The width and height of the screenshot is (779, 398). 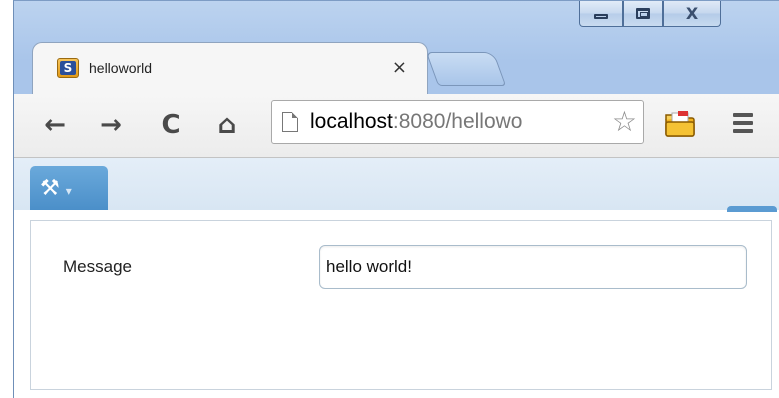 What do you see at coordinates (743, 123) in the screenshot?
I see `browser-menu-icon` at bounding box center [743, 123].